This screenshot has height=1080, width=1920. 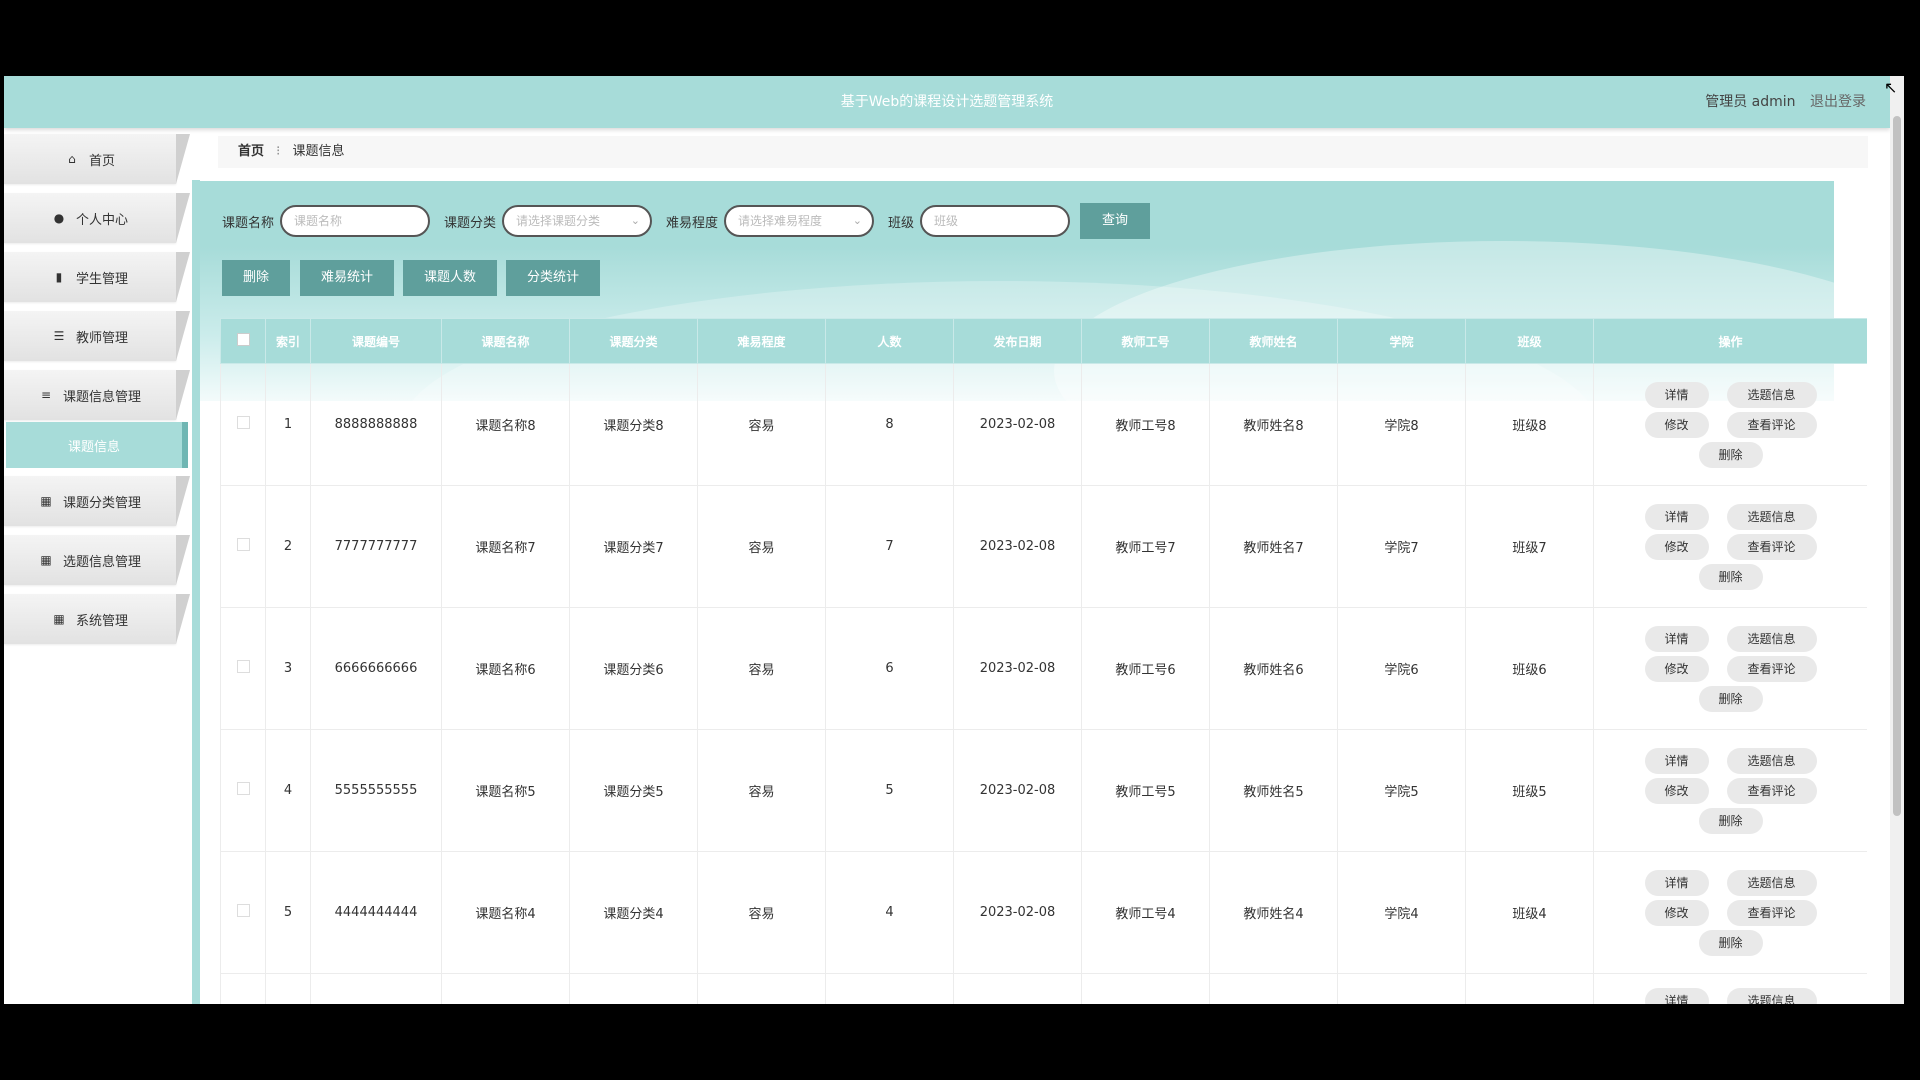 What do you see at coordinates (1017, 546) in the screenshot?
I see `cell-publish-date: 2023-02-08` at bounding box center [1017, 546].